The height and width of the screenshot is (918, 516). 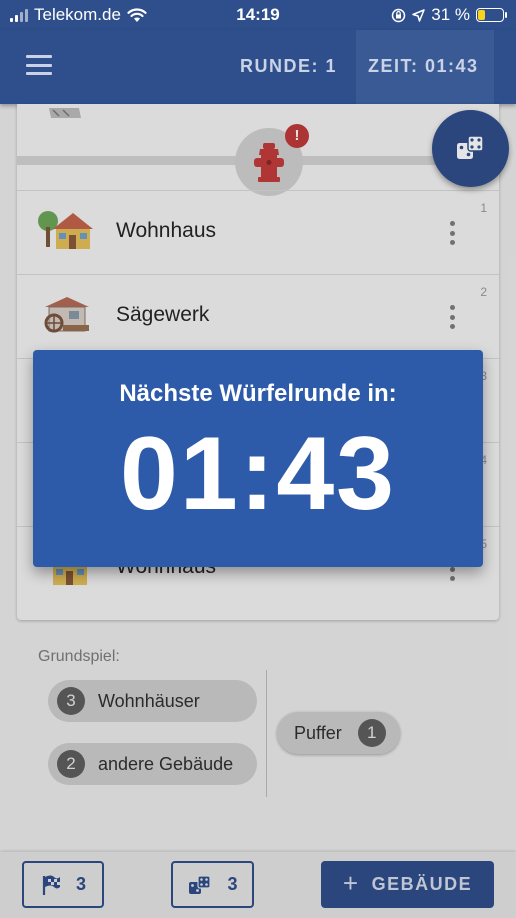 What do you see at coordinates (266, 733) in the screenshot?
I see `grundspiel-divider` at bounding box center [266, 733].